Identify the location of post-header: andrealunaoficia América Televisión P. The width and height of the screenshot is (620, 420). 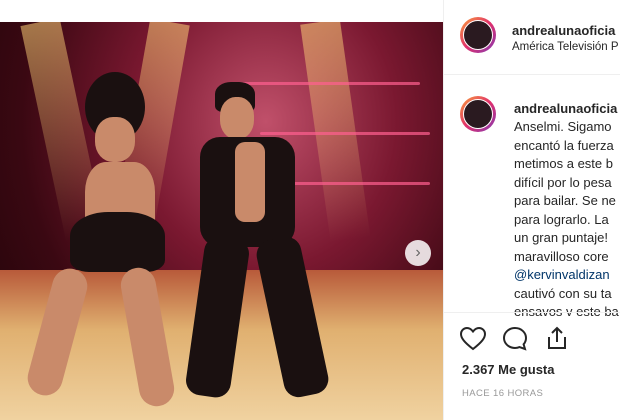
(532, 37).